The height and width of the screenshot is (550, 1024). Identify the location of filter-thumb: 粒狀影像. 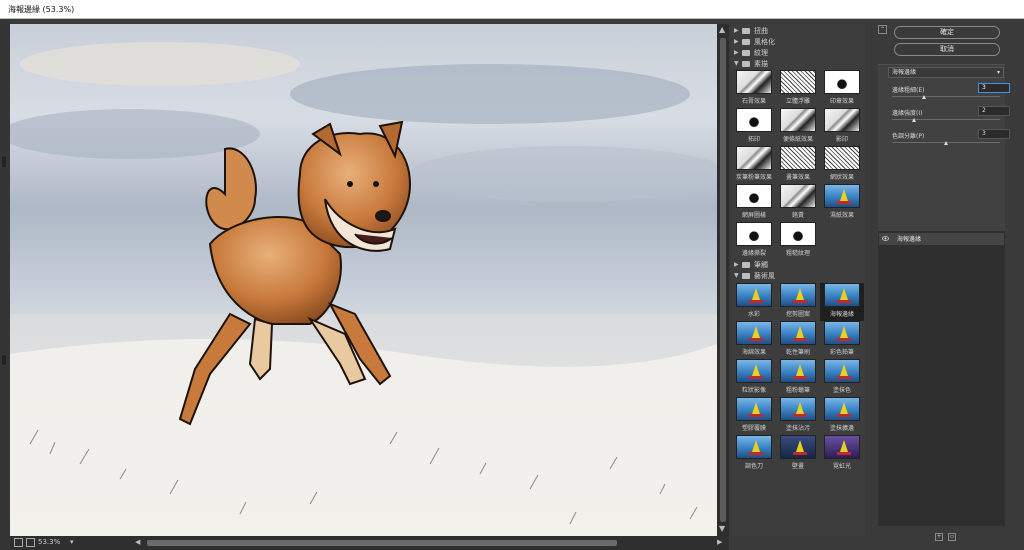
(754, 378).